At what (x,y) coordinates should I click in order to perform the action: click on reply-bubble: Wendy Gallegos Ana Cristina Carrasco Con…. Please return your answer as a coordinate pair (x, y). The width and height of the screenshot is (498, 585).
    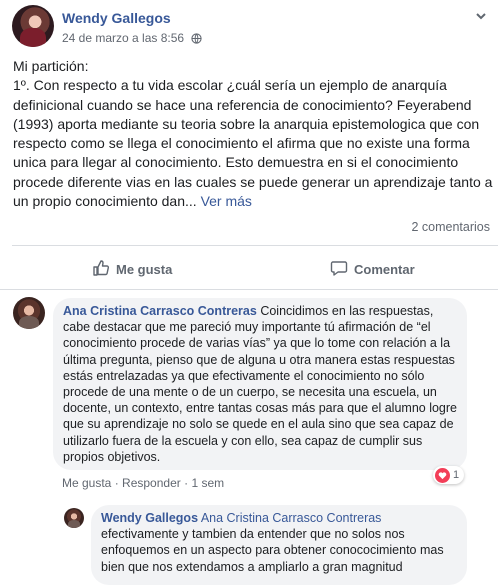
    Looking at the image, I should click on (279, 545).